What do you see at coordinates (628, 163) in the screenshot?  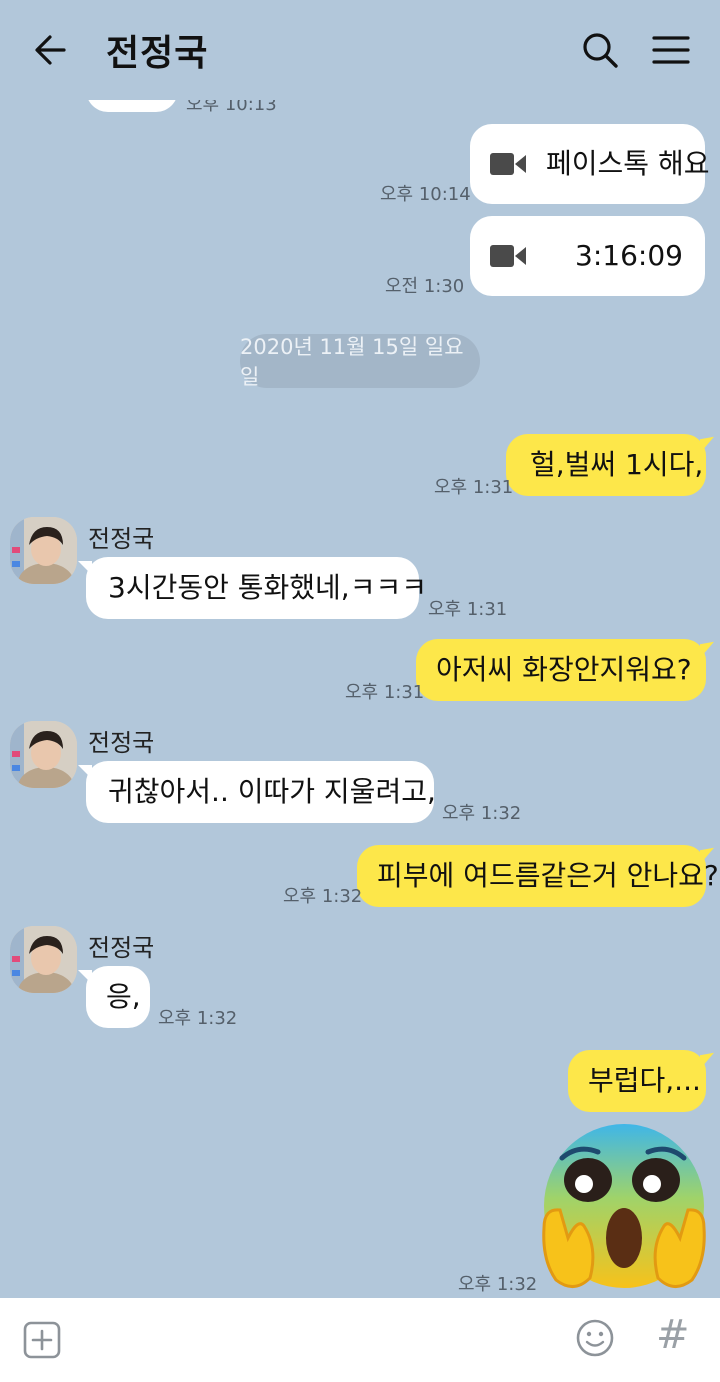 I see `facetime-text: 페이스톡 해요` at bounding box center [628, 163].